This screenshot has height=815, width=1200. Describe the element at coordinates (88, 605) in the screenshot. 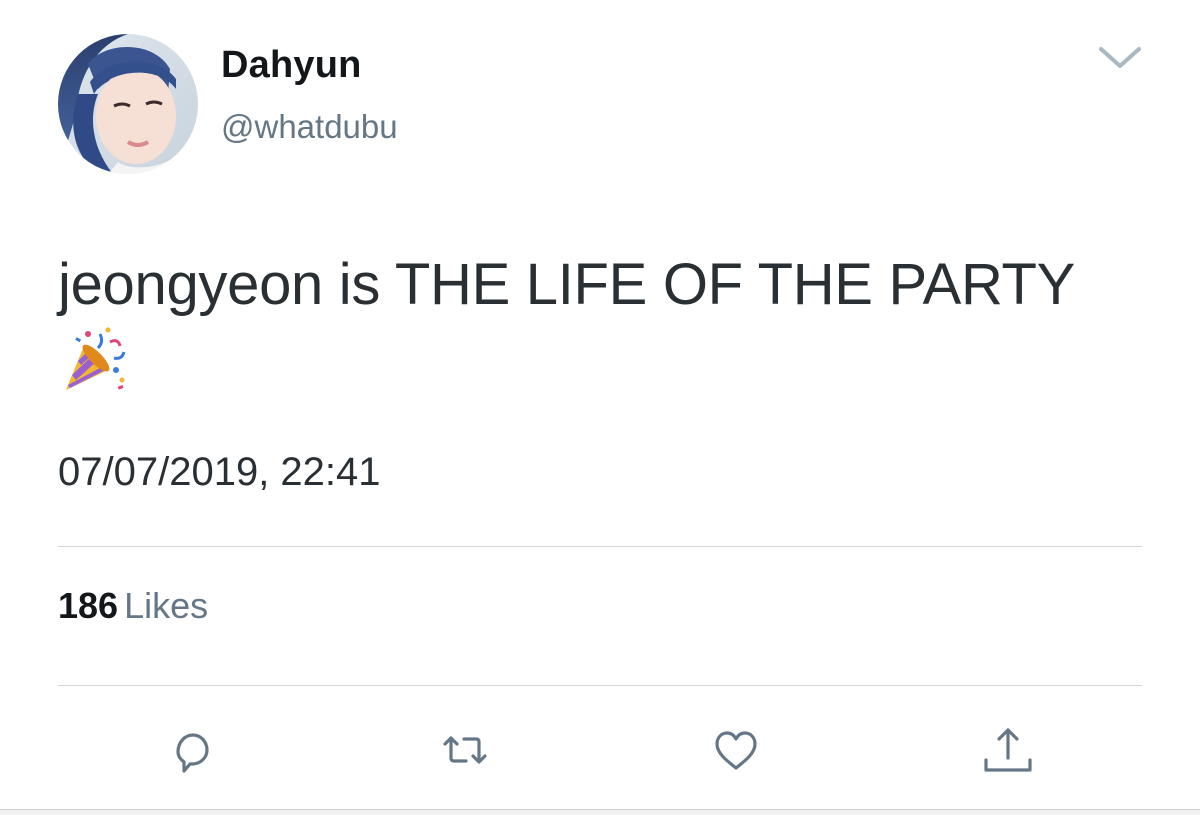

I see `likes-count: 186` at that location.